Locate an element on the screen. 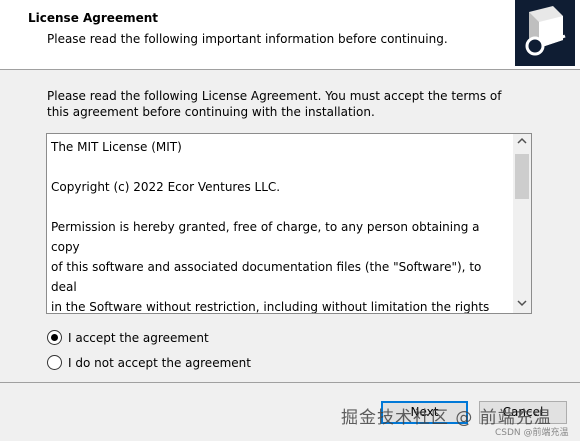 The image size is (580, 441). accept-label: I accept the agreement is located at coordinates (138, 338).